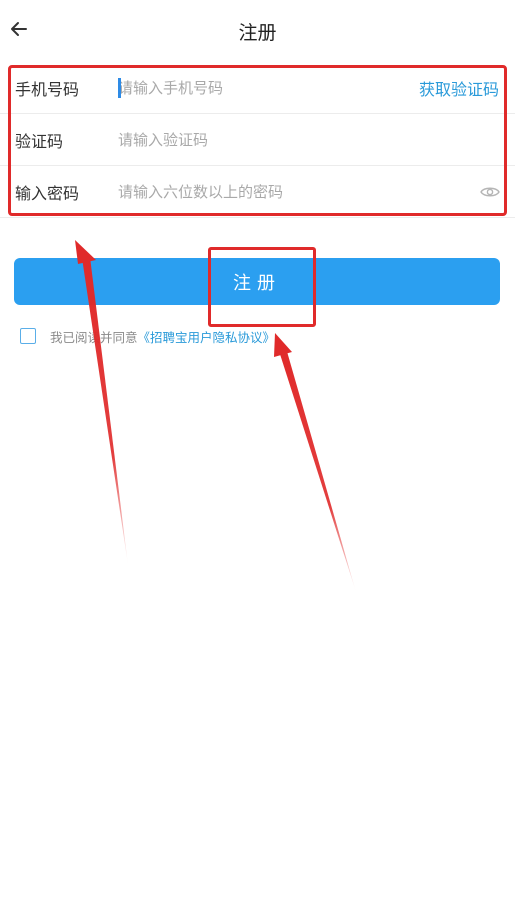  What do you see at coordinates (28, 336) in the screenshot?
I see `agreement-checkbox` at bounding box center [28, 336].